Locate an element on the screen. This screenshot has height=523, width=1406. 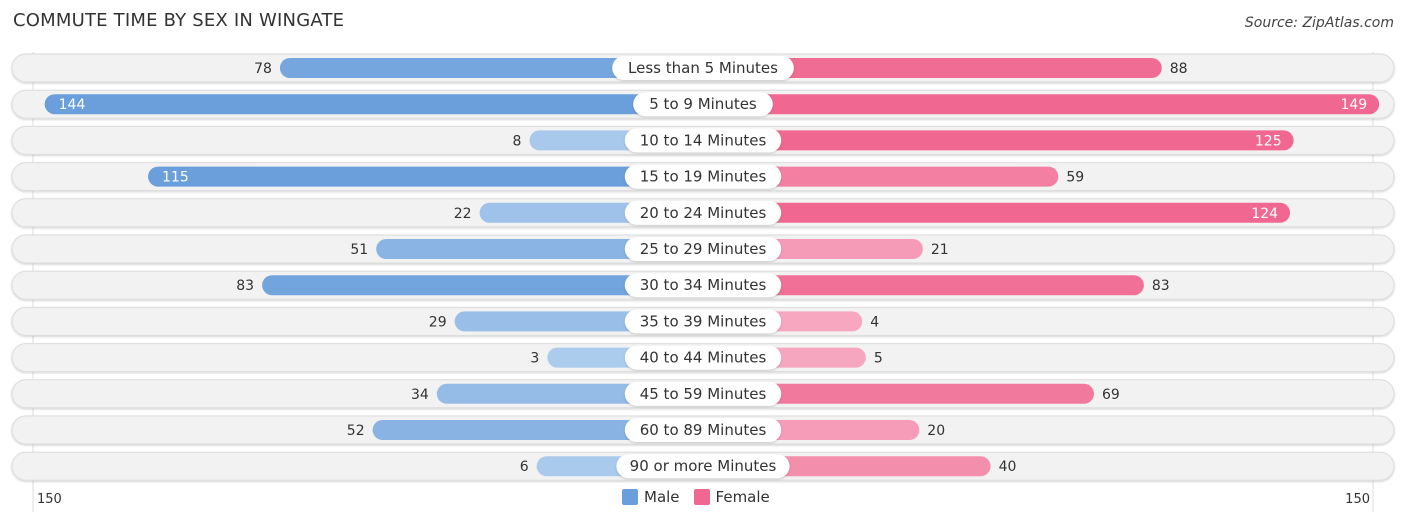
male-value-label: 83 is located at coordinates (245, 286).